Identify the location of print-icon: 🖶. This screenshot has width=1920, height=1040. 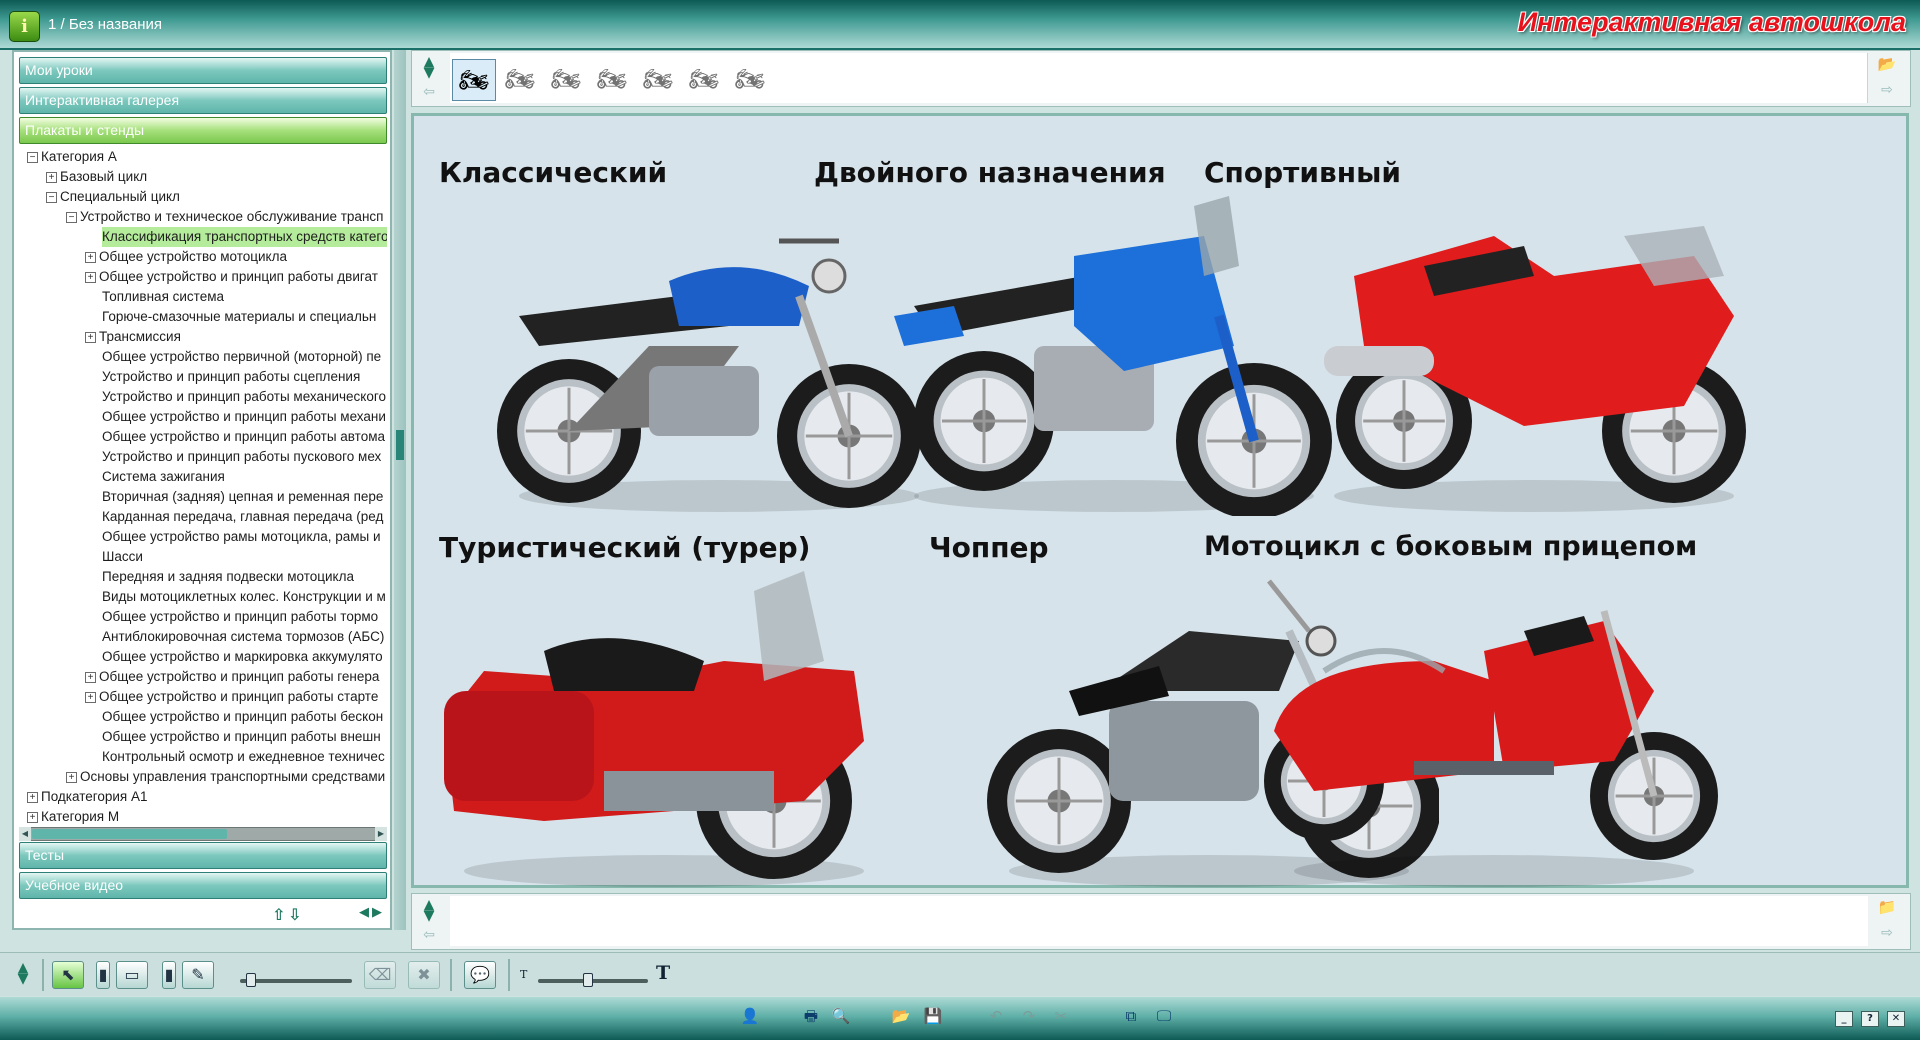
(811, 1016).